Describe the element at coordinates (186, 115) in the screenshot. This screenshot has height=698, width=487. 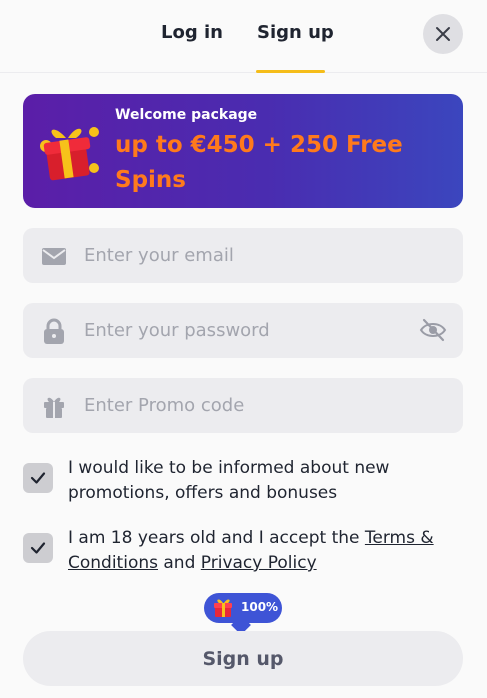
I see `banner-subtitle: Welcome package` at that location.